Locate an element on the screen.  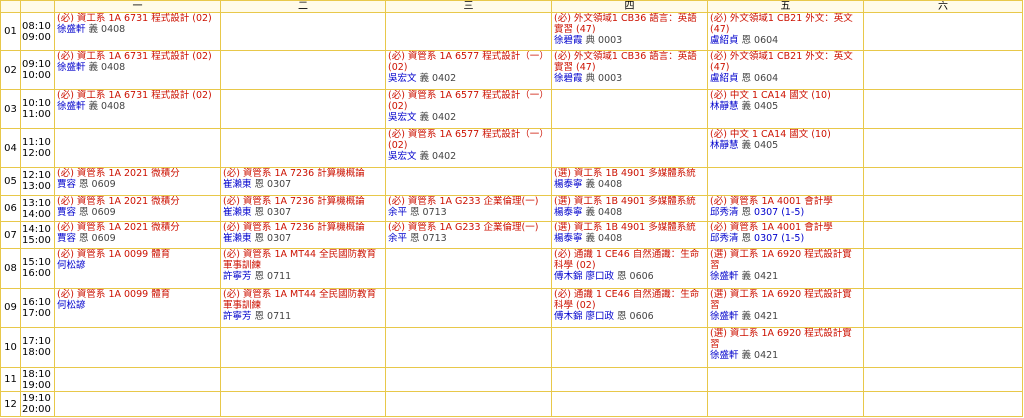
course-name: (必) 外文領域1 CB36 語言：英語實習 (47) is located at coordinates (625, 62).